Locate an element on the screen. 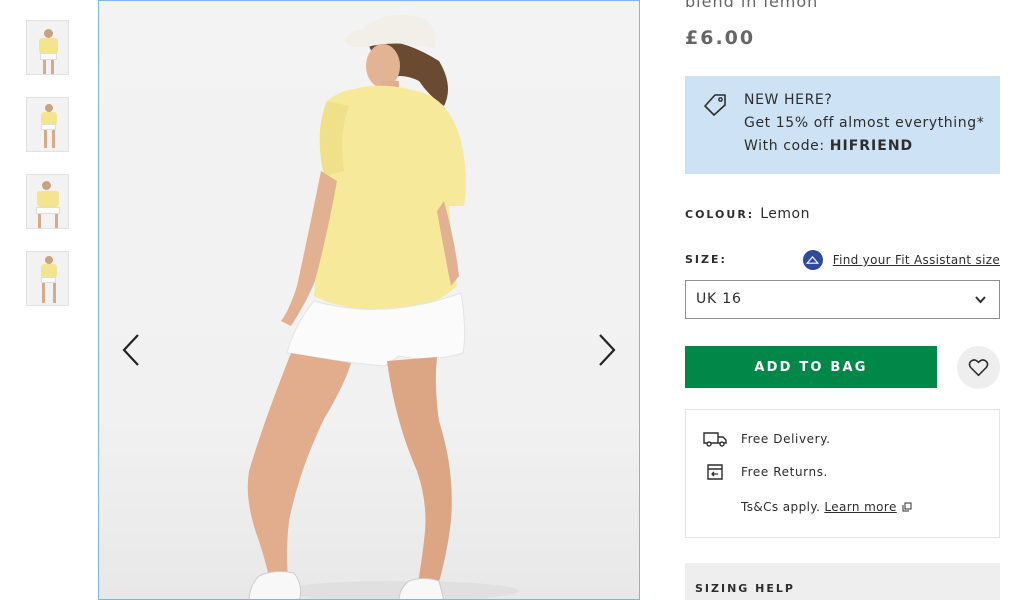  free-returns-row: Free Returns. is located at coordinates (765, 472).